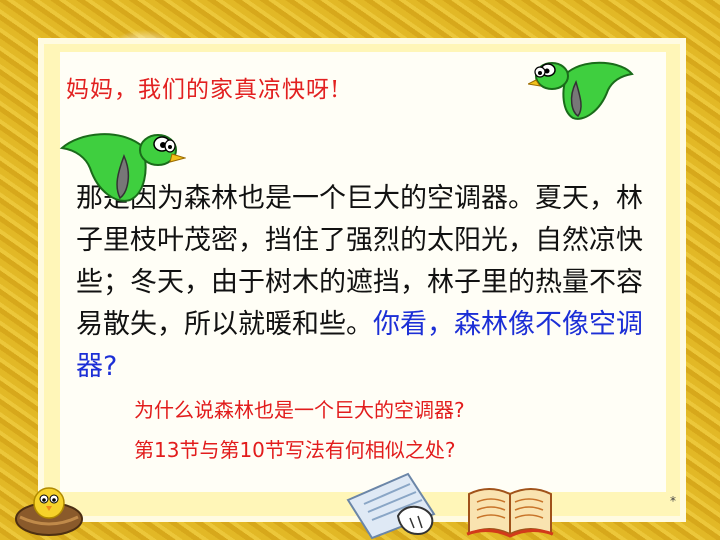 The width and height of the screenshot is (720, 540). I want to click on paper-hand-icon, so click(391, 506).